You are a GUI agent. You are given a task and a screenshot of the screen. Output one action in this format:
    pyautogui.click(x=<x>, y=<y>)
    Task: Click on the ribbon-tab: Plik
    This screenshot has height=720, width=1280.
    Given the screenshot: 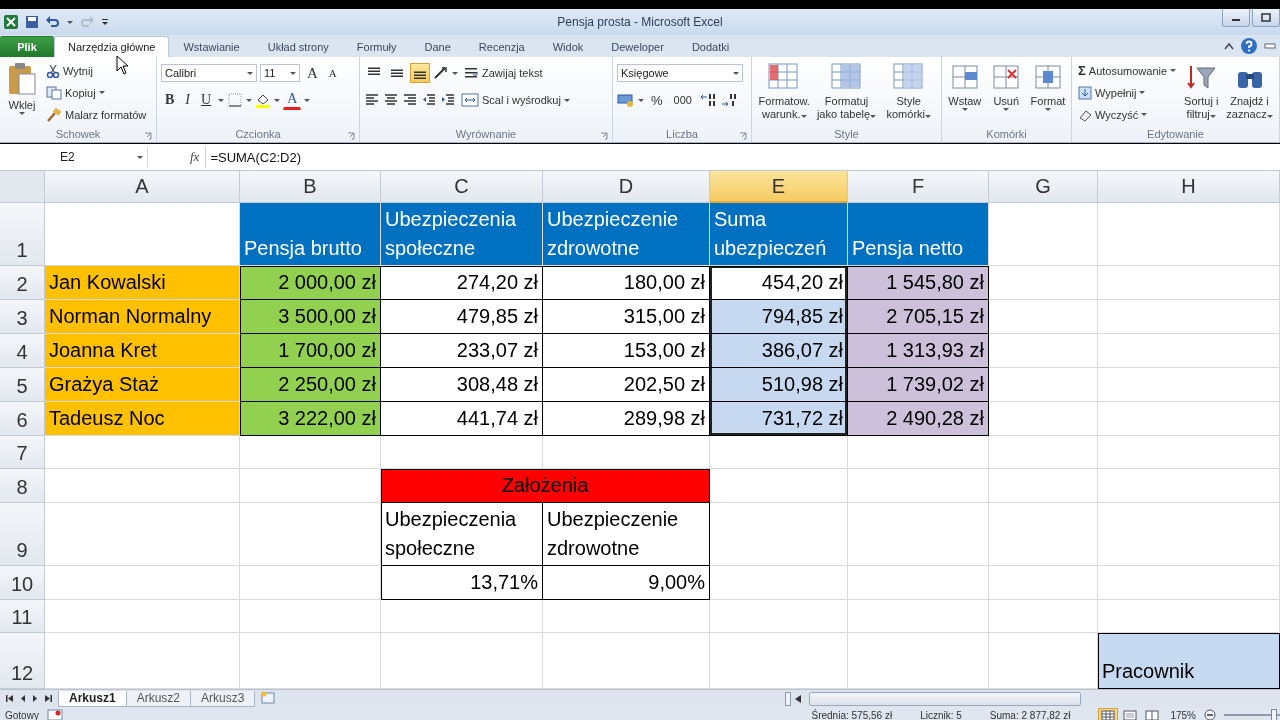 What is the action you would take?
    pyautogui.click(x=27, y=46)
    